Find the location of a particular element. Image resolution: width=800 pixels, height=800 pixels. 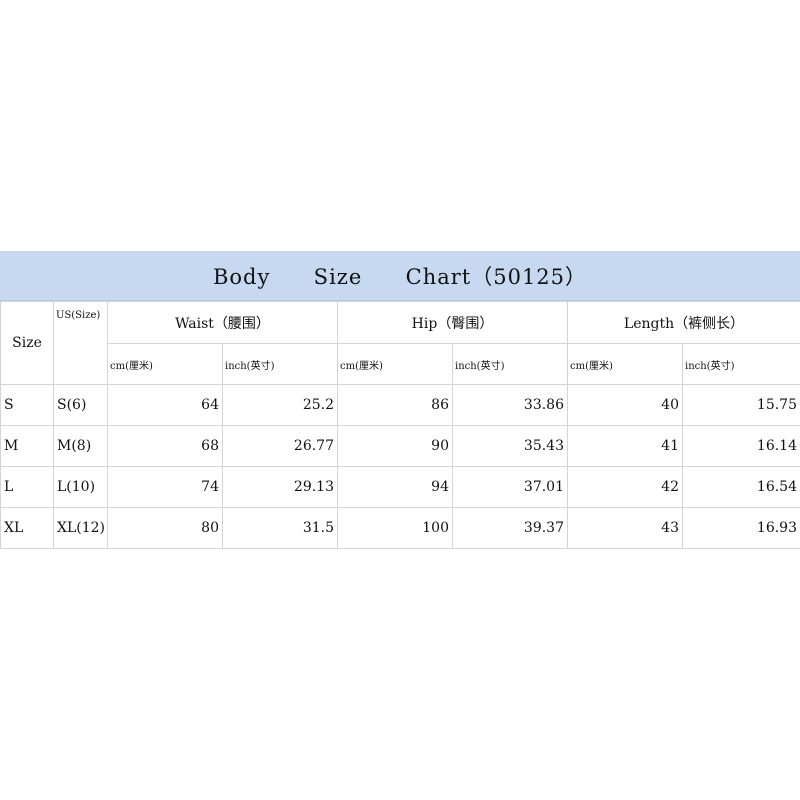

header-hip-cm: cm(厘米) is located at coordinates (395, 364).